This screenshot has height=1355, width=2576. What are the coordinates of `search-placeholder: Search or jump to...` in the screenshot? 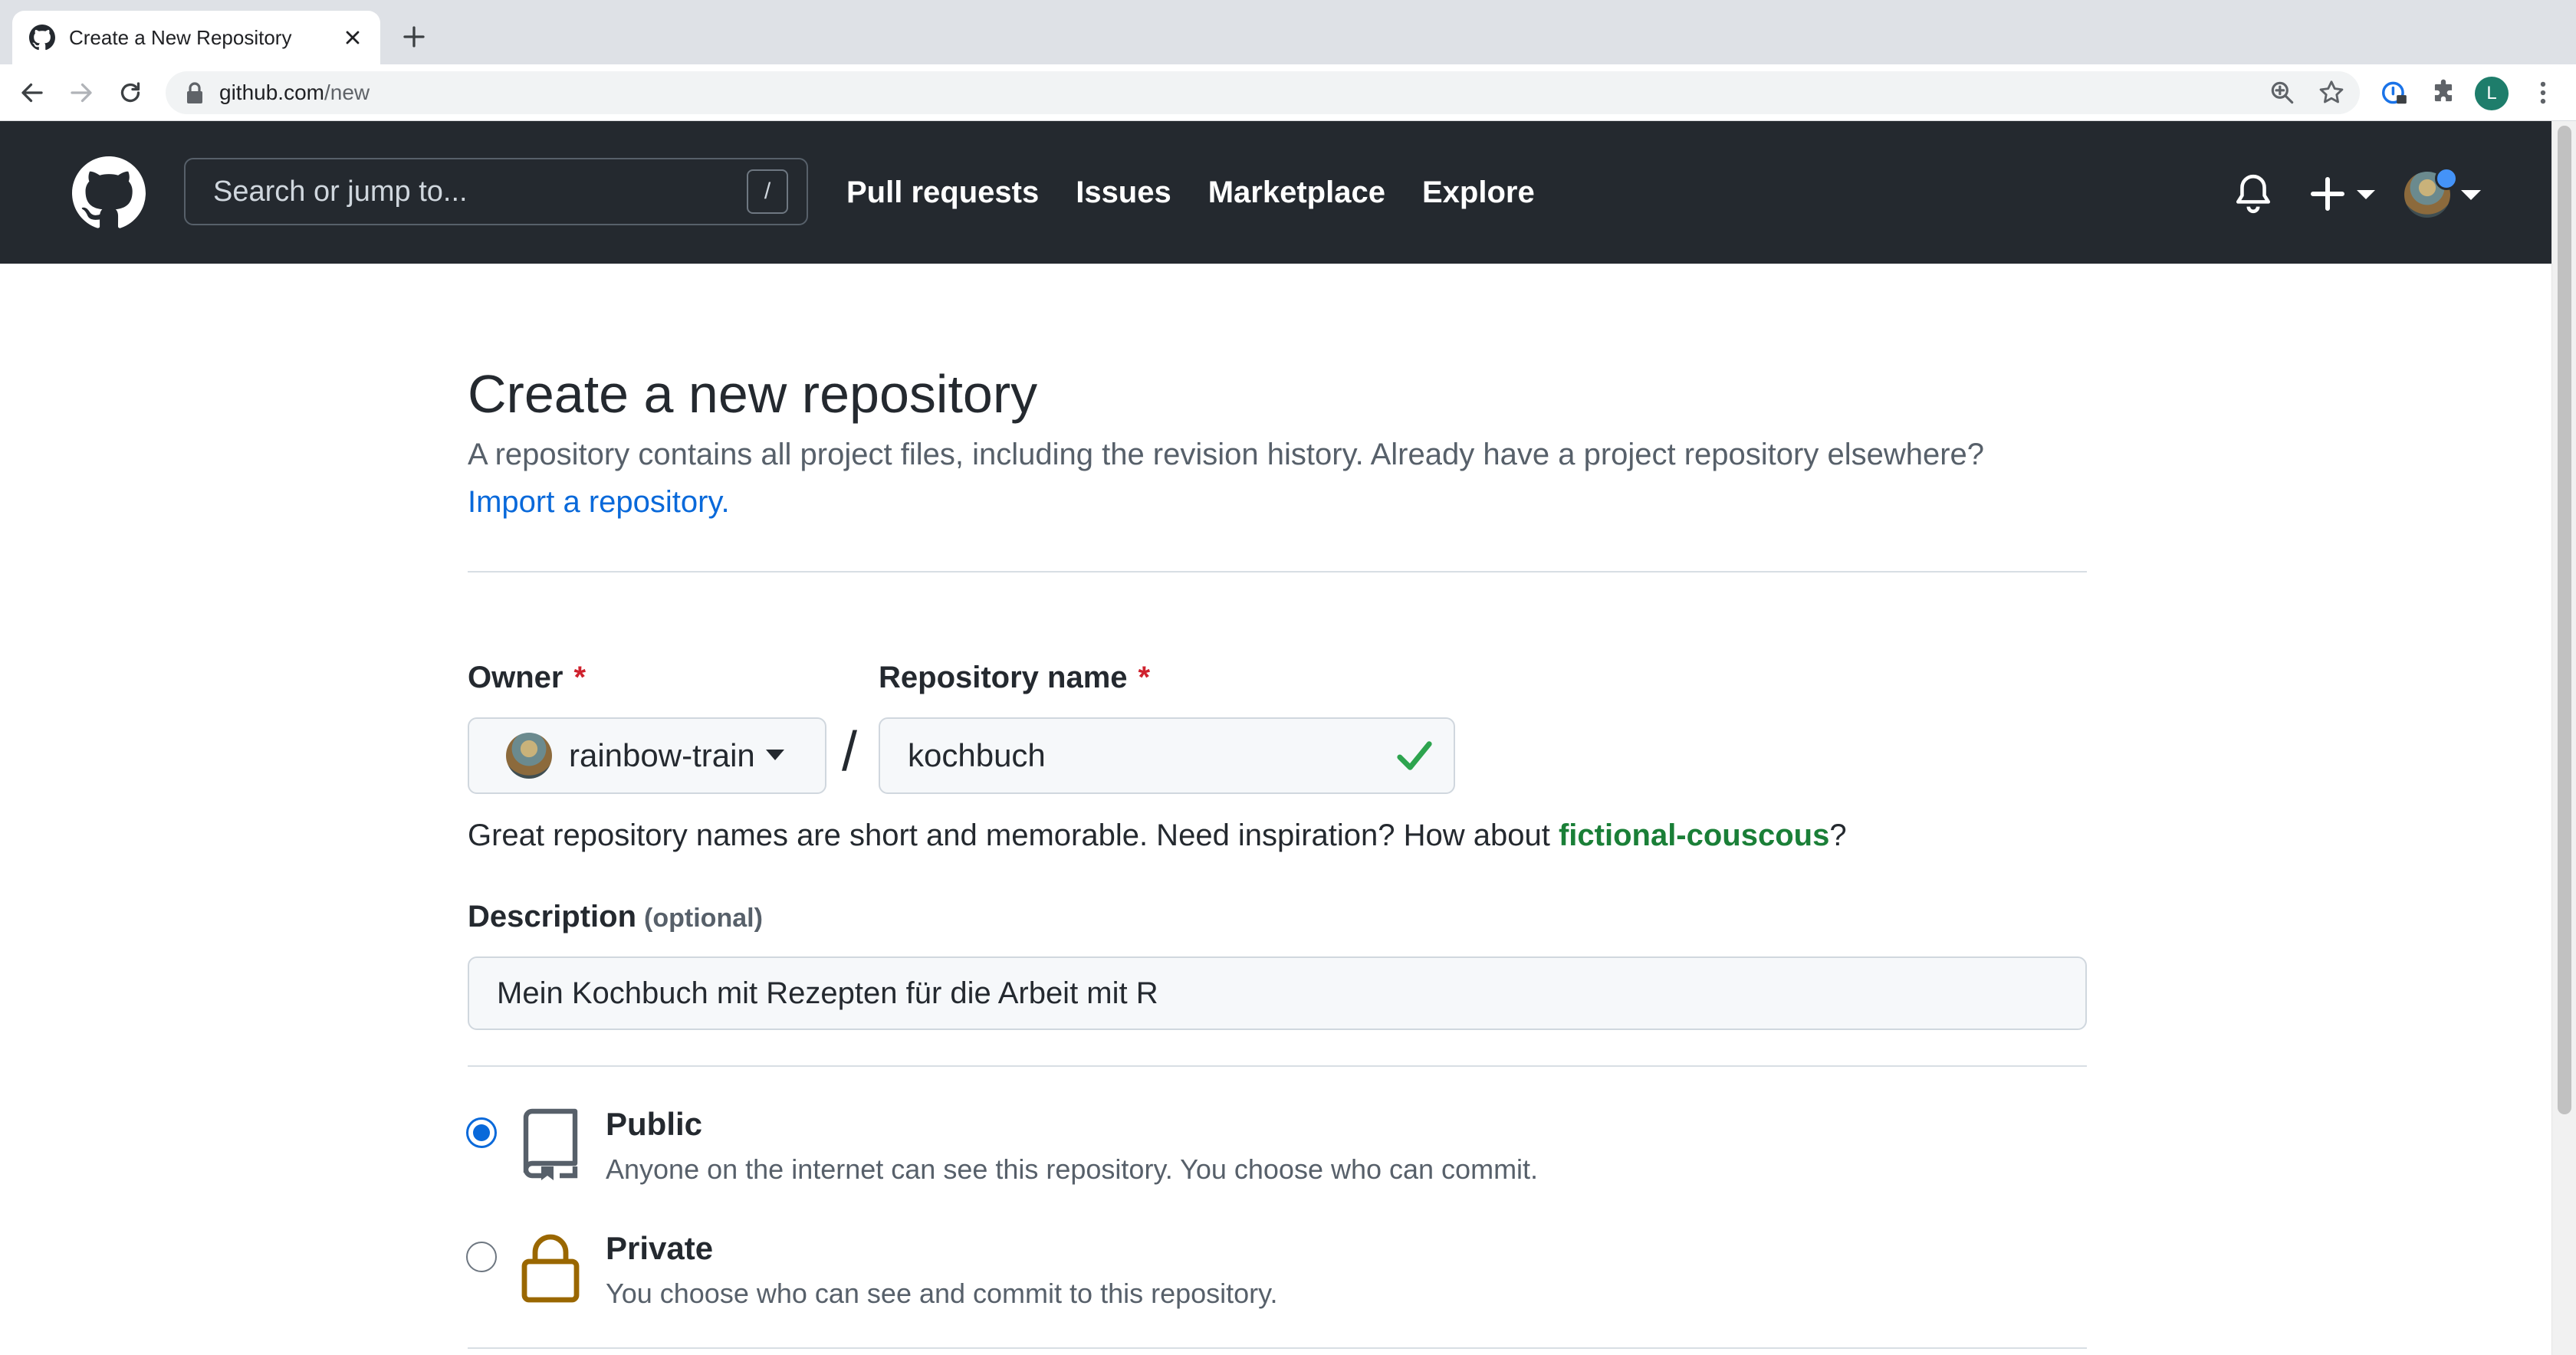 It's located at (340, 192).